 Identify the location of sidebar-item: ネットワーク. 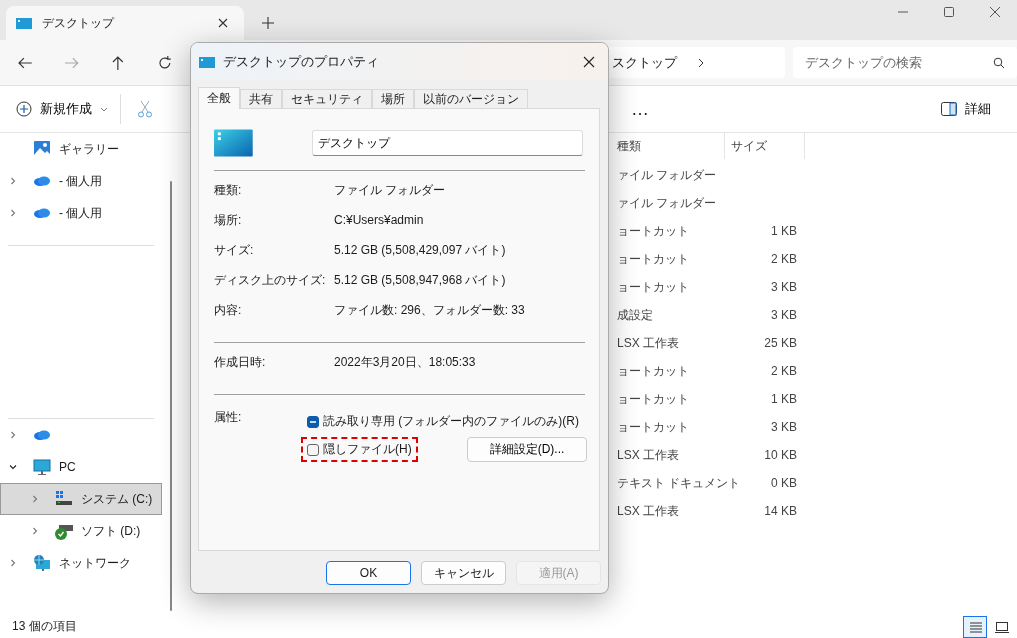
(81, 563).